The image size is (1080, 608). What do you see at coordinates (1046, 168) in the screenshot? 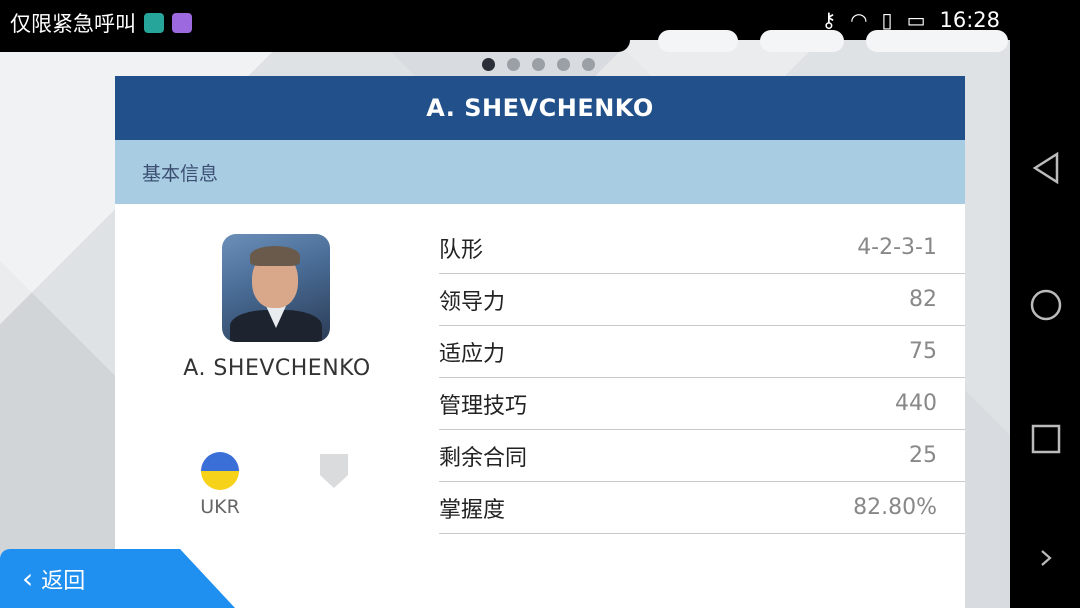
I see `nav-back-icon` at bounding box center [1046, 168].